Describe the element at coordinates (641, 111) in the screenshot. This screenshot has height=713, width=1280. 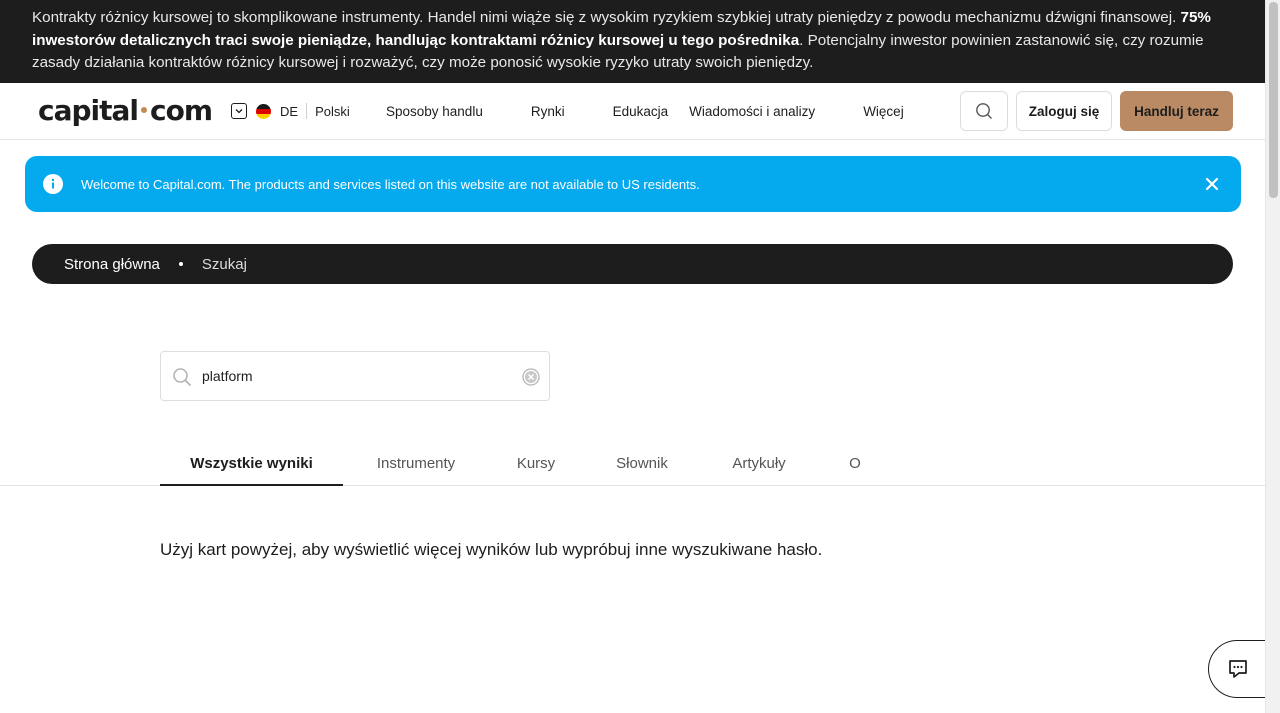
I see `nav-item-education: Edukacja` at that location.